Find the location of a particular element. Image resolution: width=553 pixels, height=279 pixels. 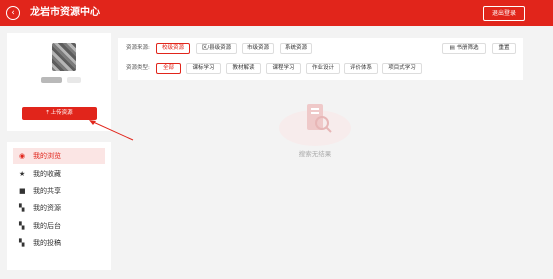

type-option-course: 课程学习 is located at coordinates (283, 68).